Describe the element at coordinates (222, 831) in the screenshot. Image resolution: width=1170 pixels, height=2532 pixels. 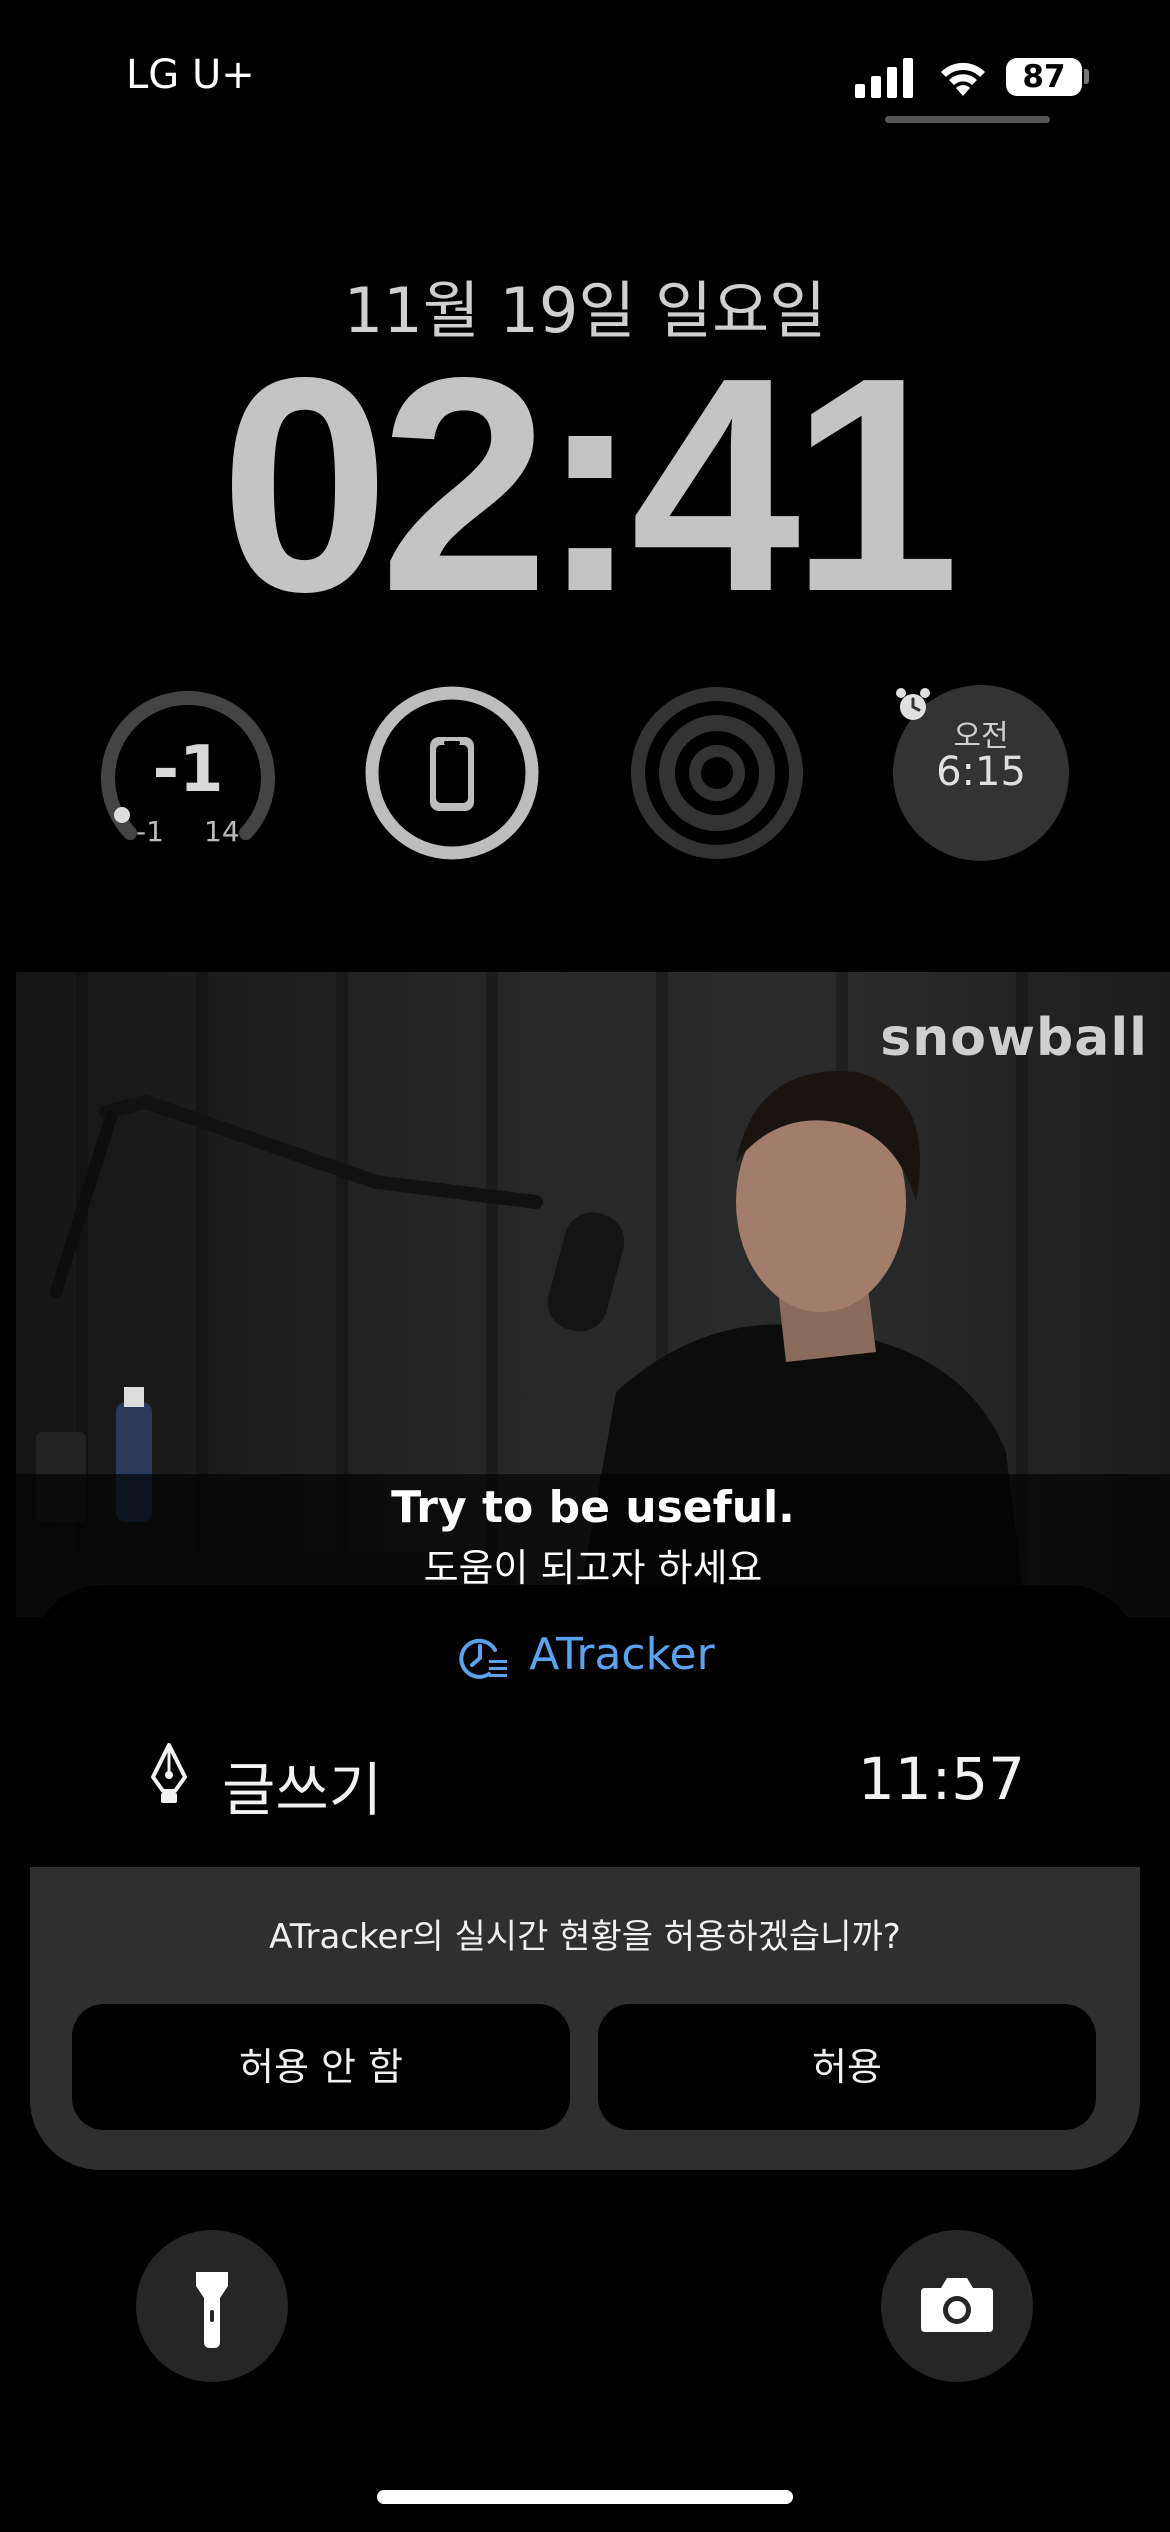
I see `temperature-high: 14` at that location.